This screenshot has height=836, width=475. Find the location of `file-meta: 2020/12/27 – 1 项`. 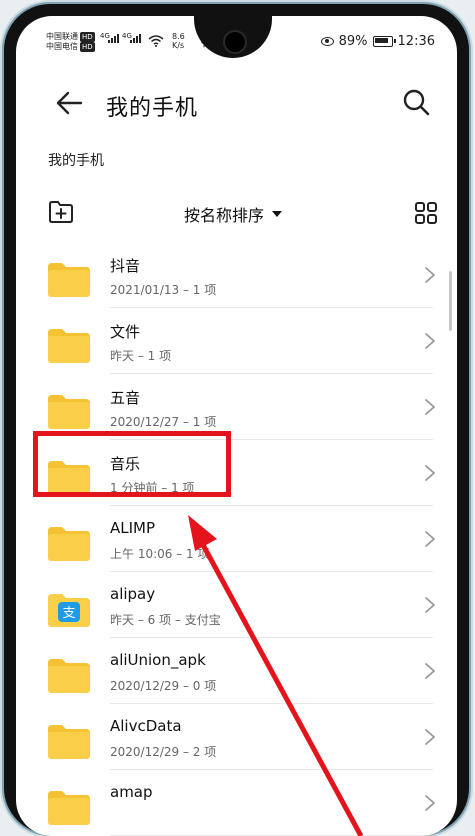

file-meta: 2020/12/27 – 1 项 is located at coordinates (163, 422).